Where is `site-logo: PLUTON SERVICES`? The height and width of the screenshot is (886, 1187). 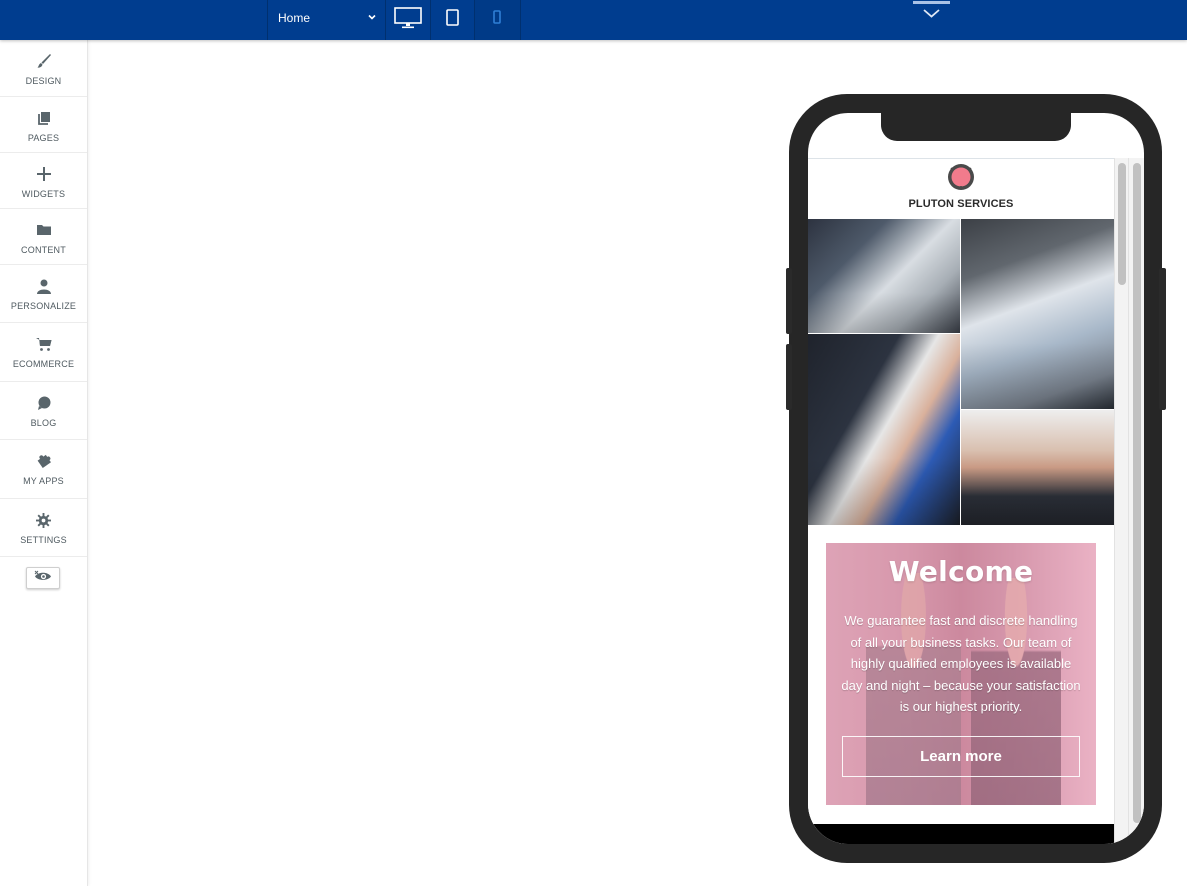
site-logo: PLUTON SERVICES is located at coordinates (961, 186).